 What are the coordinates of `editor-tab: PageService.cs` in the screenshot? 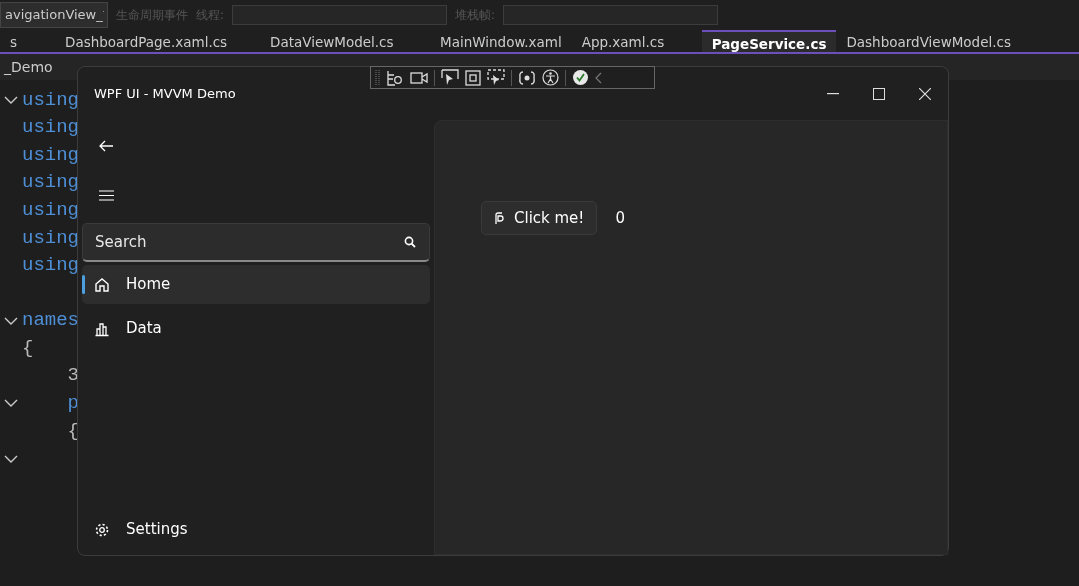 It's located at (769, 41).